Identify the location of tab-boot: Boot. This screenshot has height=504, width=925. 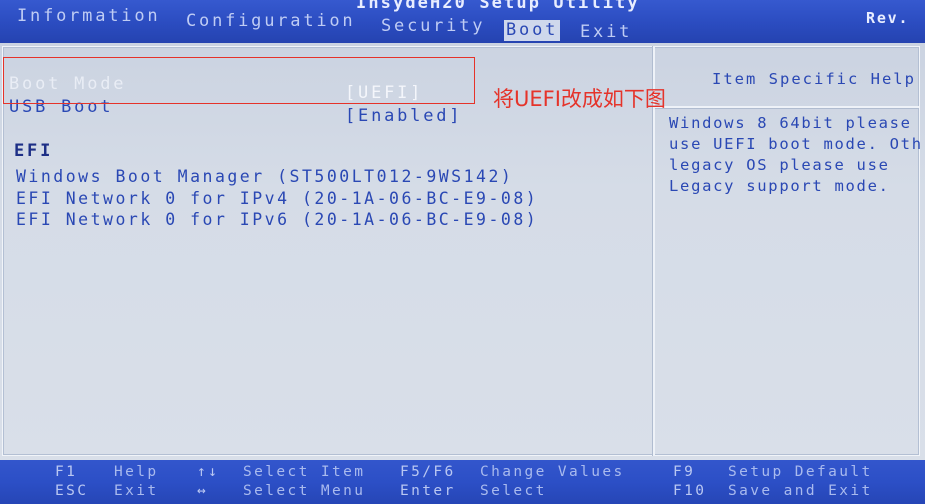
(532, 30).